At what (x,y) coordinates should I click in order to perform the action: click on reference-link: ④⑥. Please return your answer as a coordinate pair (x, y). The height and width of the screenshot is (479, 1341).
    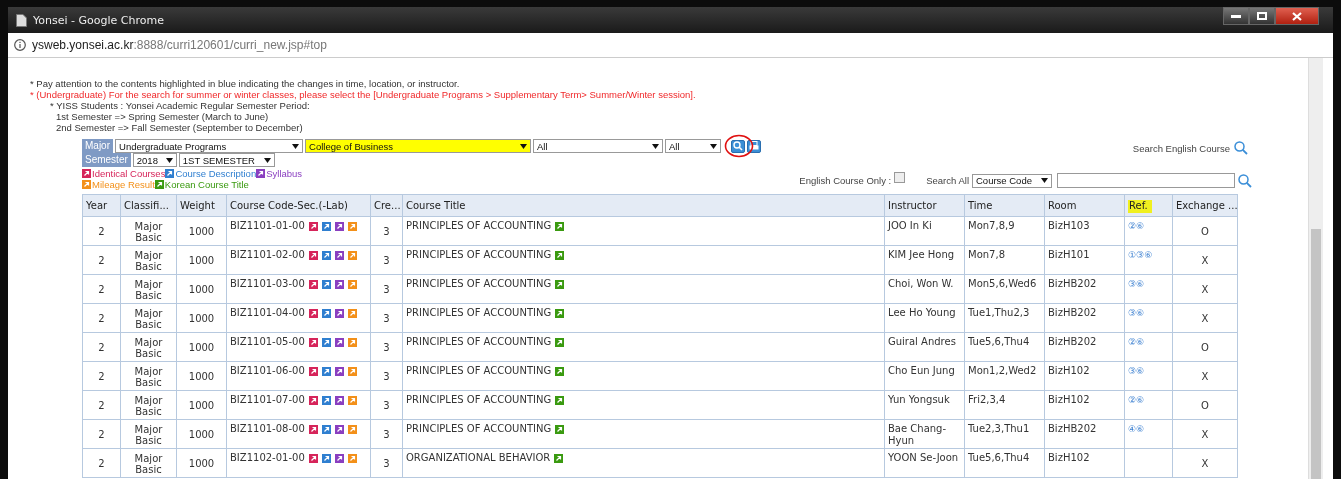
    Looking at the image, I should click on (1136, 429).